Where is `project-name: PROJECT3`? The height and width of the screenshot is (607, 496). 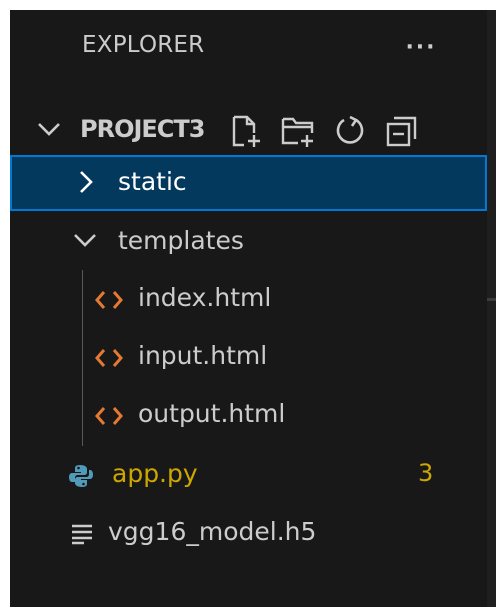
project-name: PROJECT3 is located at coordinates (142, 129).